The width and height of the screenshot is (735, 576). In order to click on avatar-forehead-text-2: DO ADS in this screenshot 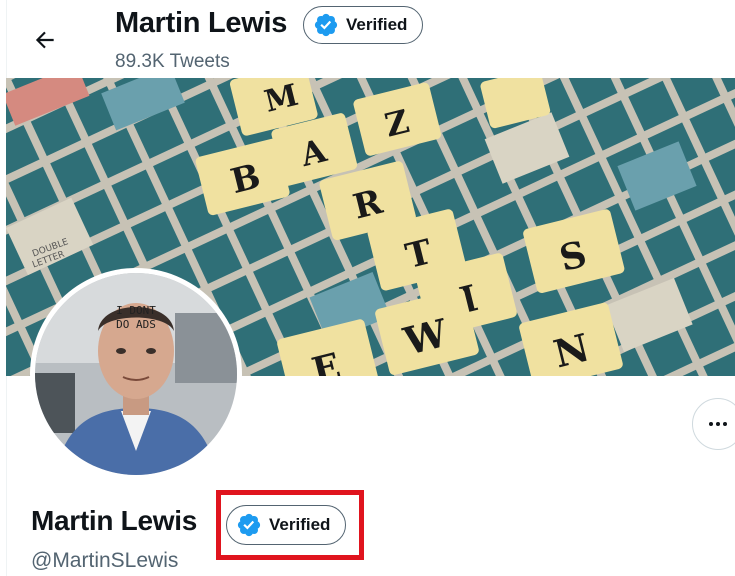, I will do `click(136, 324)`.